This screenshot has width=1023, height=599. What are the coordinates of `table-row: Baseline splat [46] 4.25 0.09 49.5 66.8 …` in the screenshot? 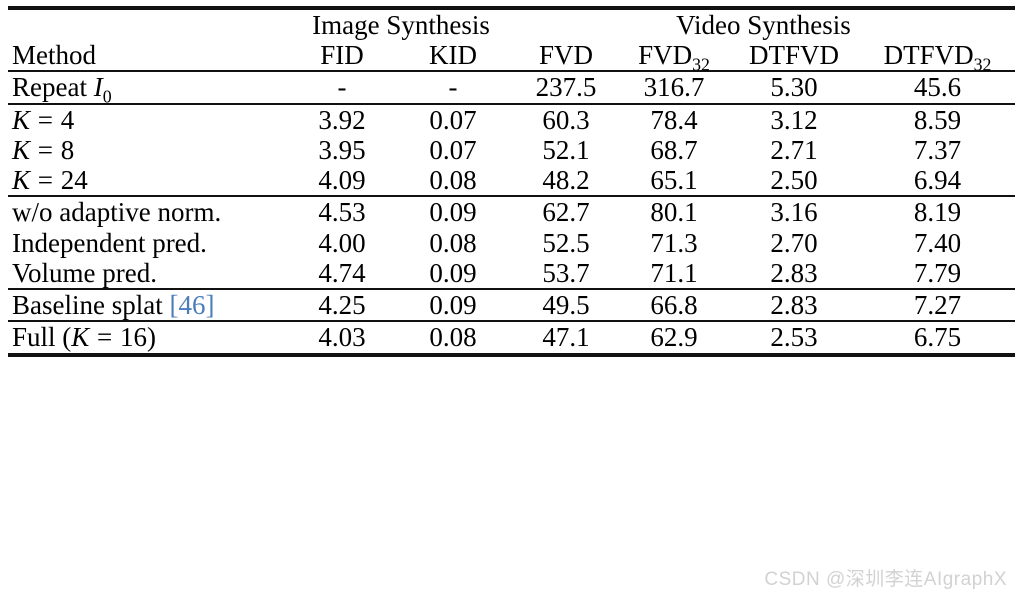 It's located at (511, 304).